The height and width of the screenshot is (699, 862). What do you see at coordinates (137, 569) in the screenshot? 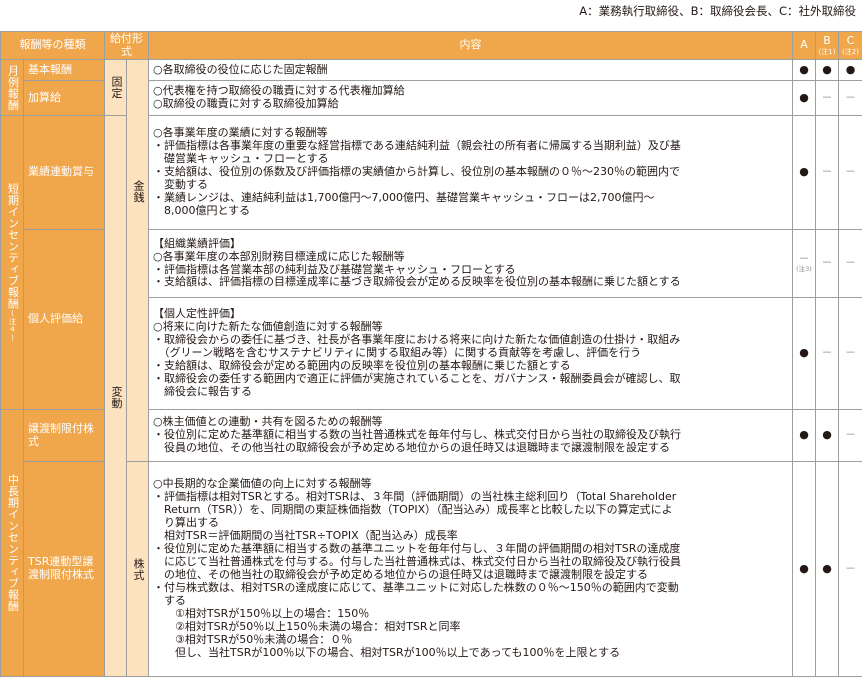
I see `form-stock: 株式` at bounding box center [137, 569].